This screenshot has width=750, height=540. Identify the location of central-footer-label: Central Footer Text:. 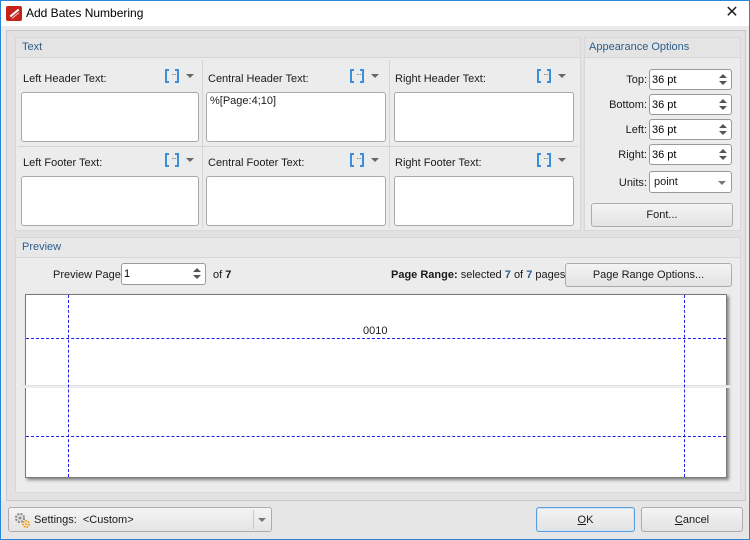
(256, 163).